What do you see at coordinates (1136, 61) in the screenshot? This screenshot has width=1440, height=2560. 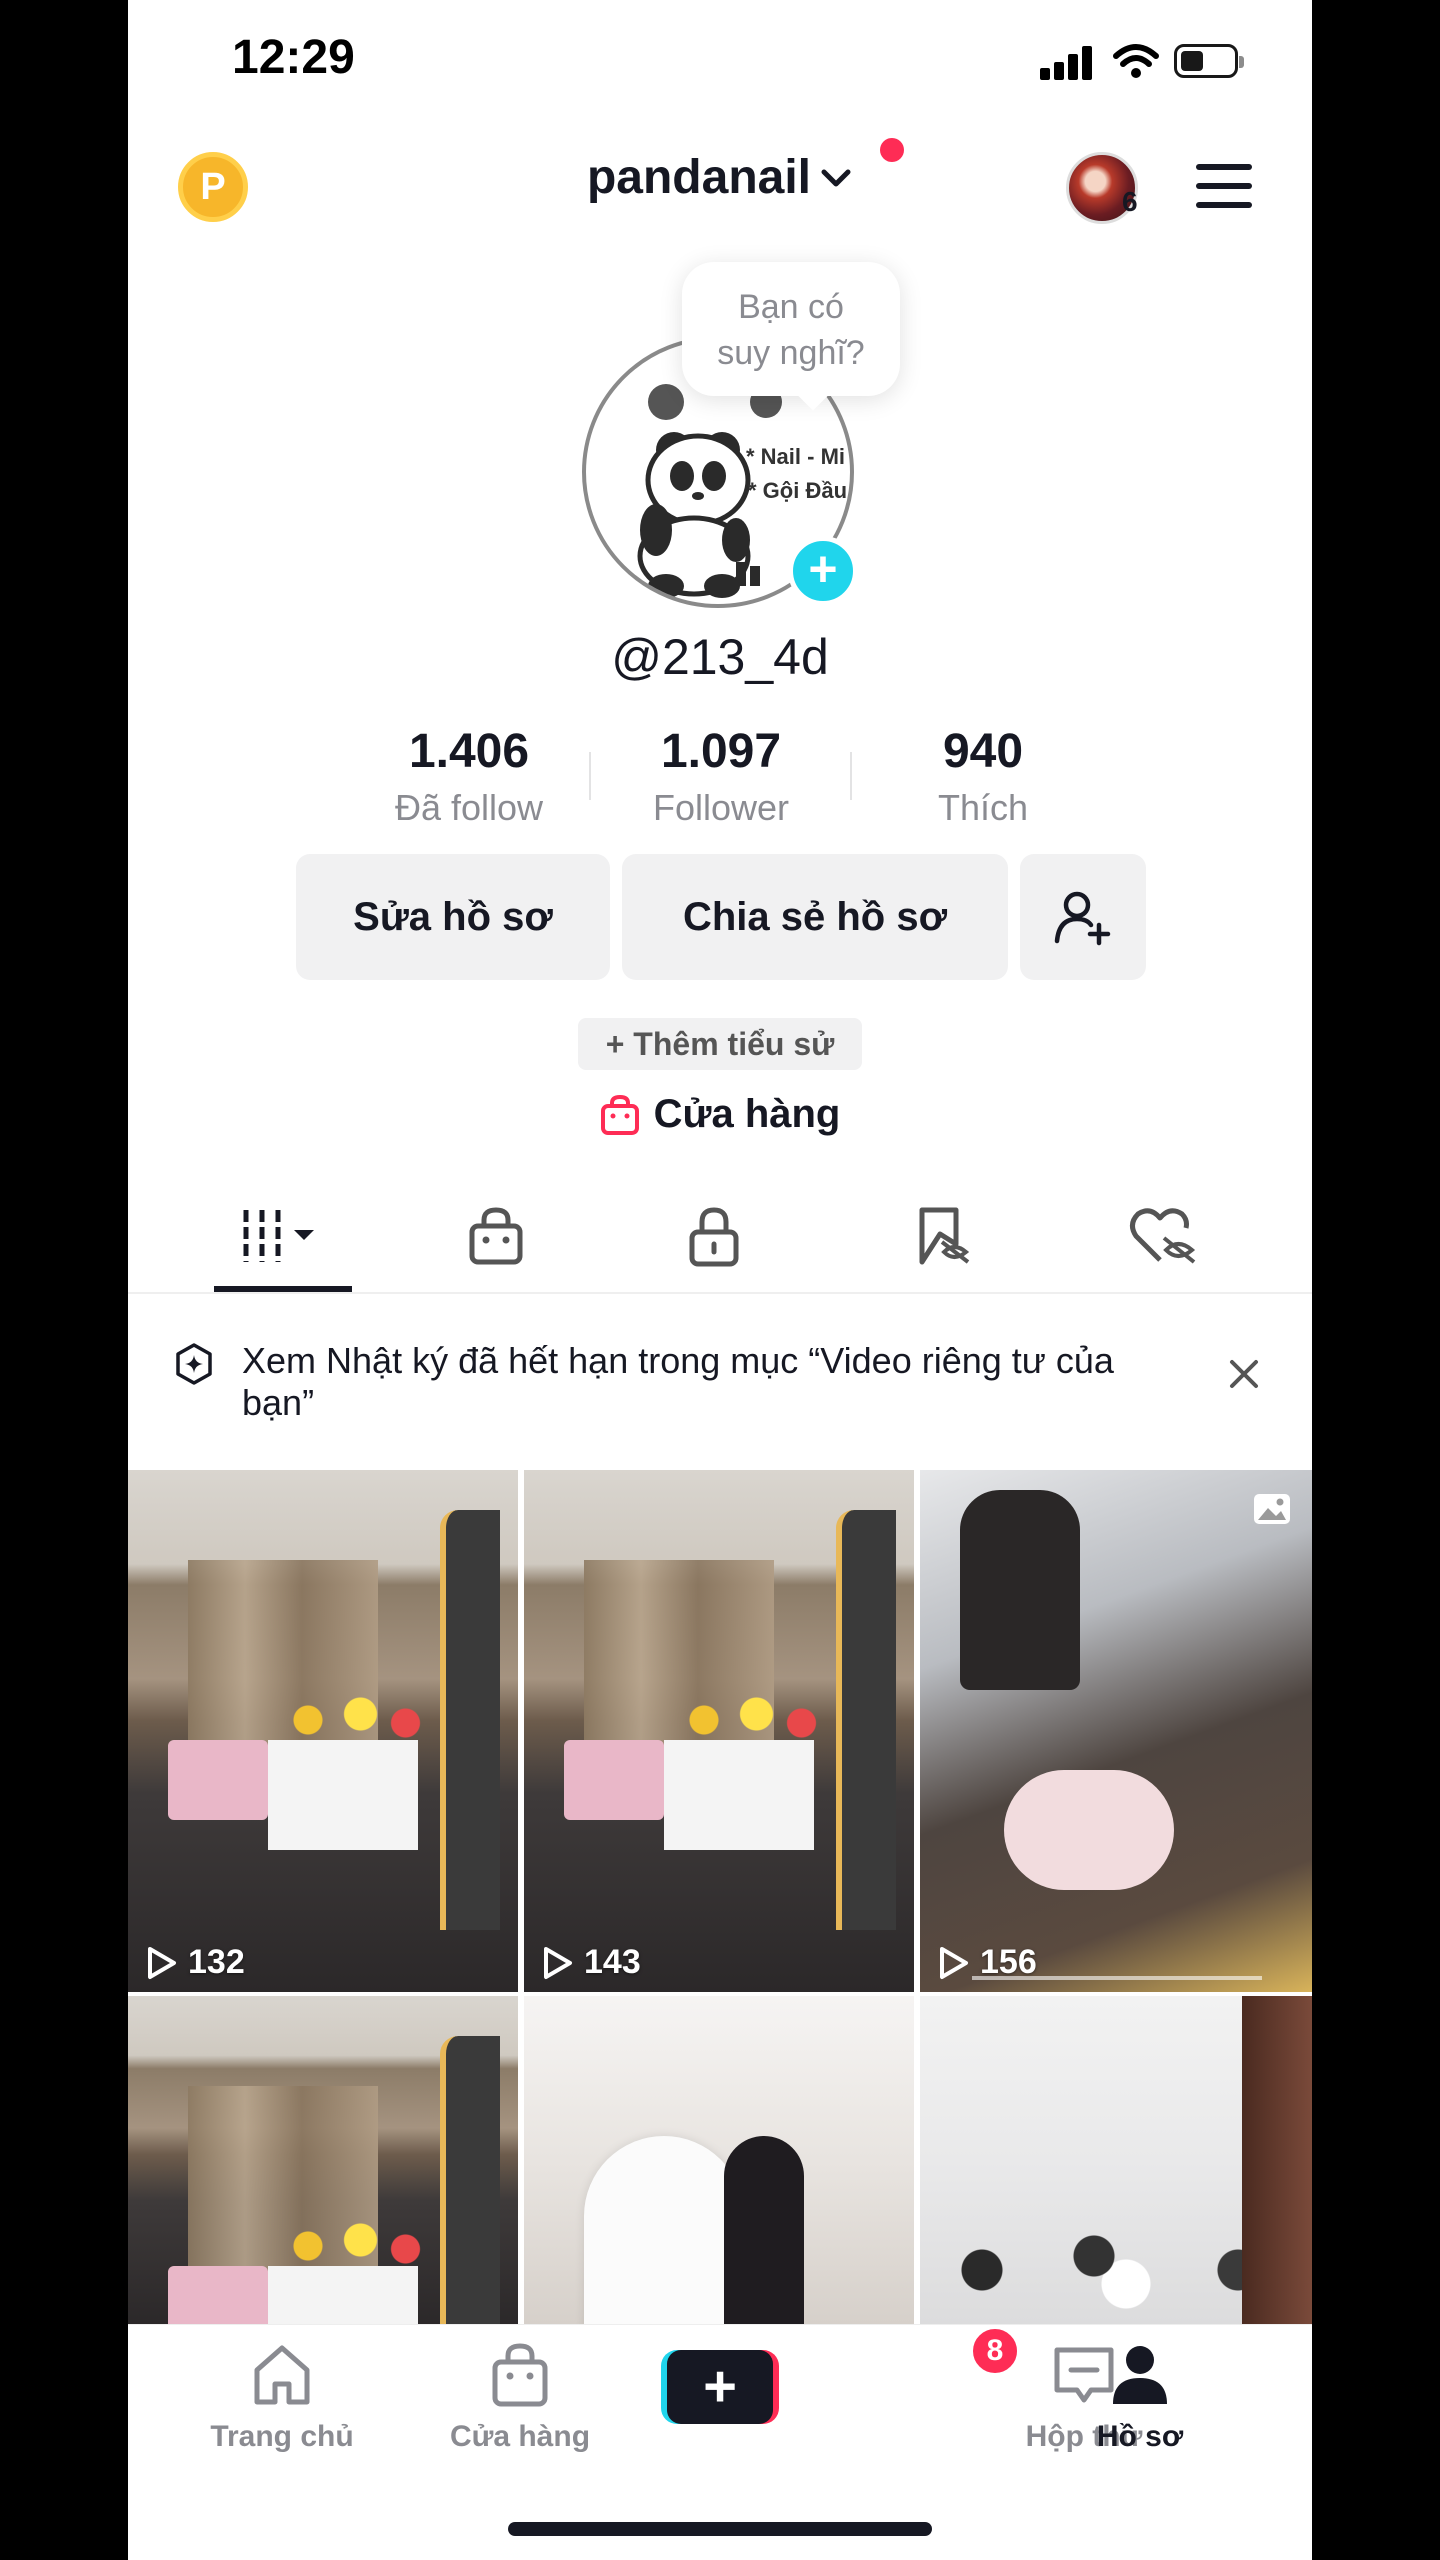 I see `wifi-icon` at bounding box center [1136, 61].